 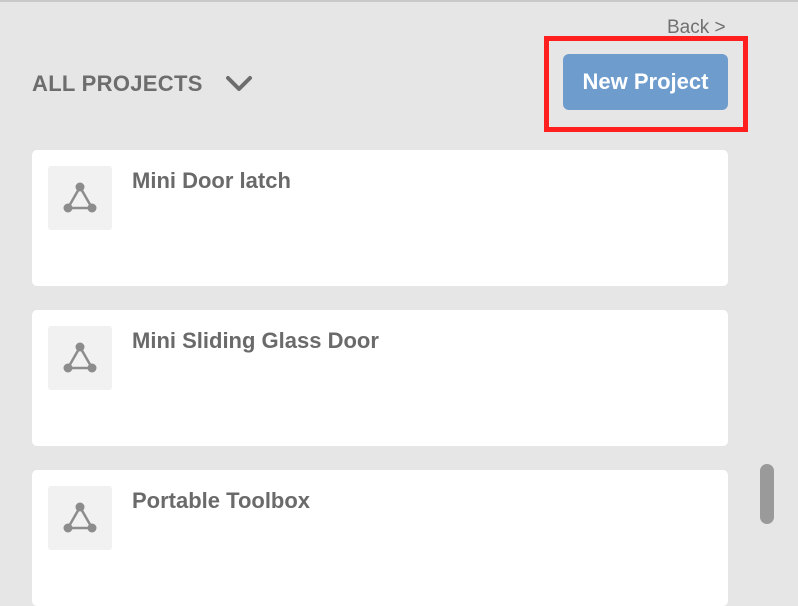 What do you see at coordinates (399, 1) in the screenshot?
I see `top-divider` at bounding box center [399, 1].